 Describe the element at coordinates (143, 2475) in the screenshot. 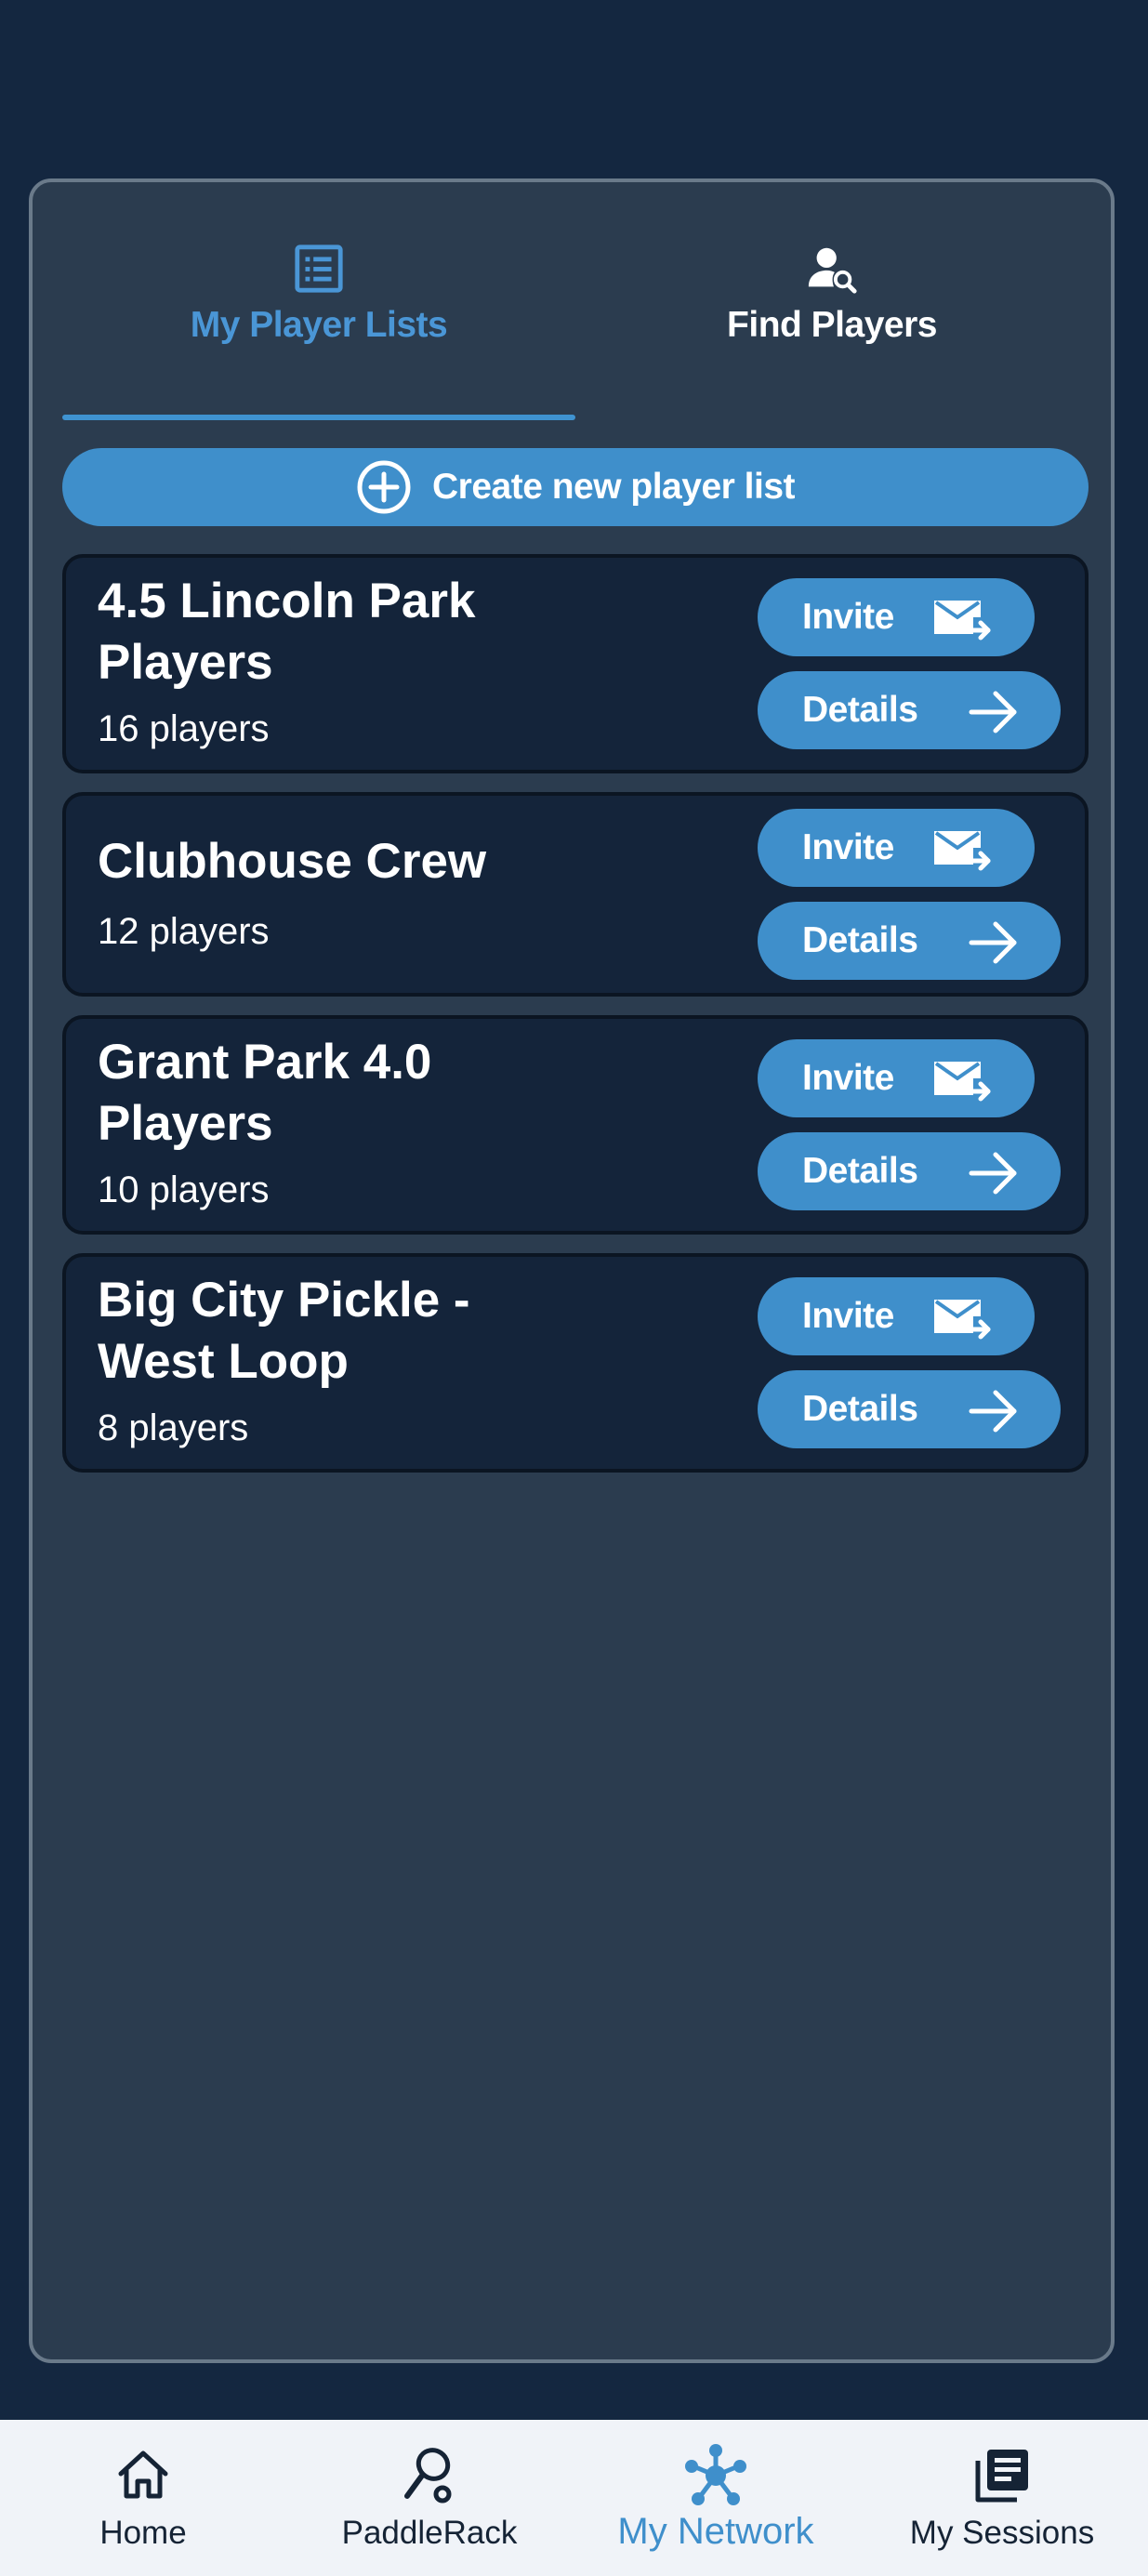

I see `home-icon` at that location.